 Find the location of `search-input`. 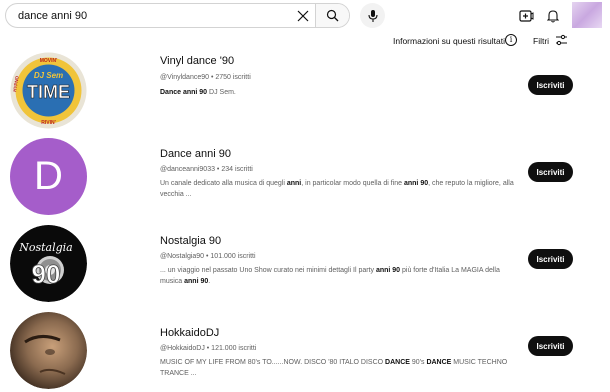

search-input is located at coordinates (148, 15).